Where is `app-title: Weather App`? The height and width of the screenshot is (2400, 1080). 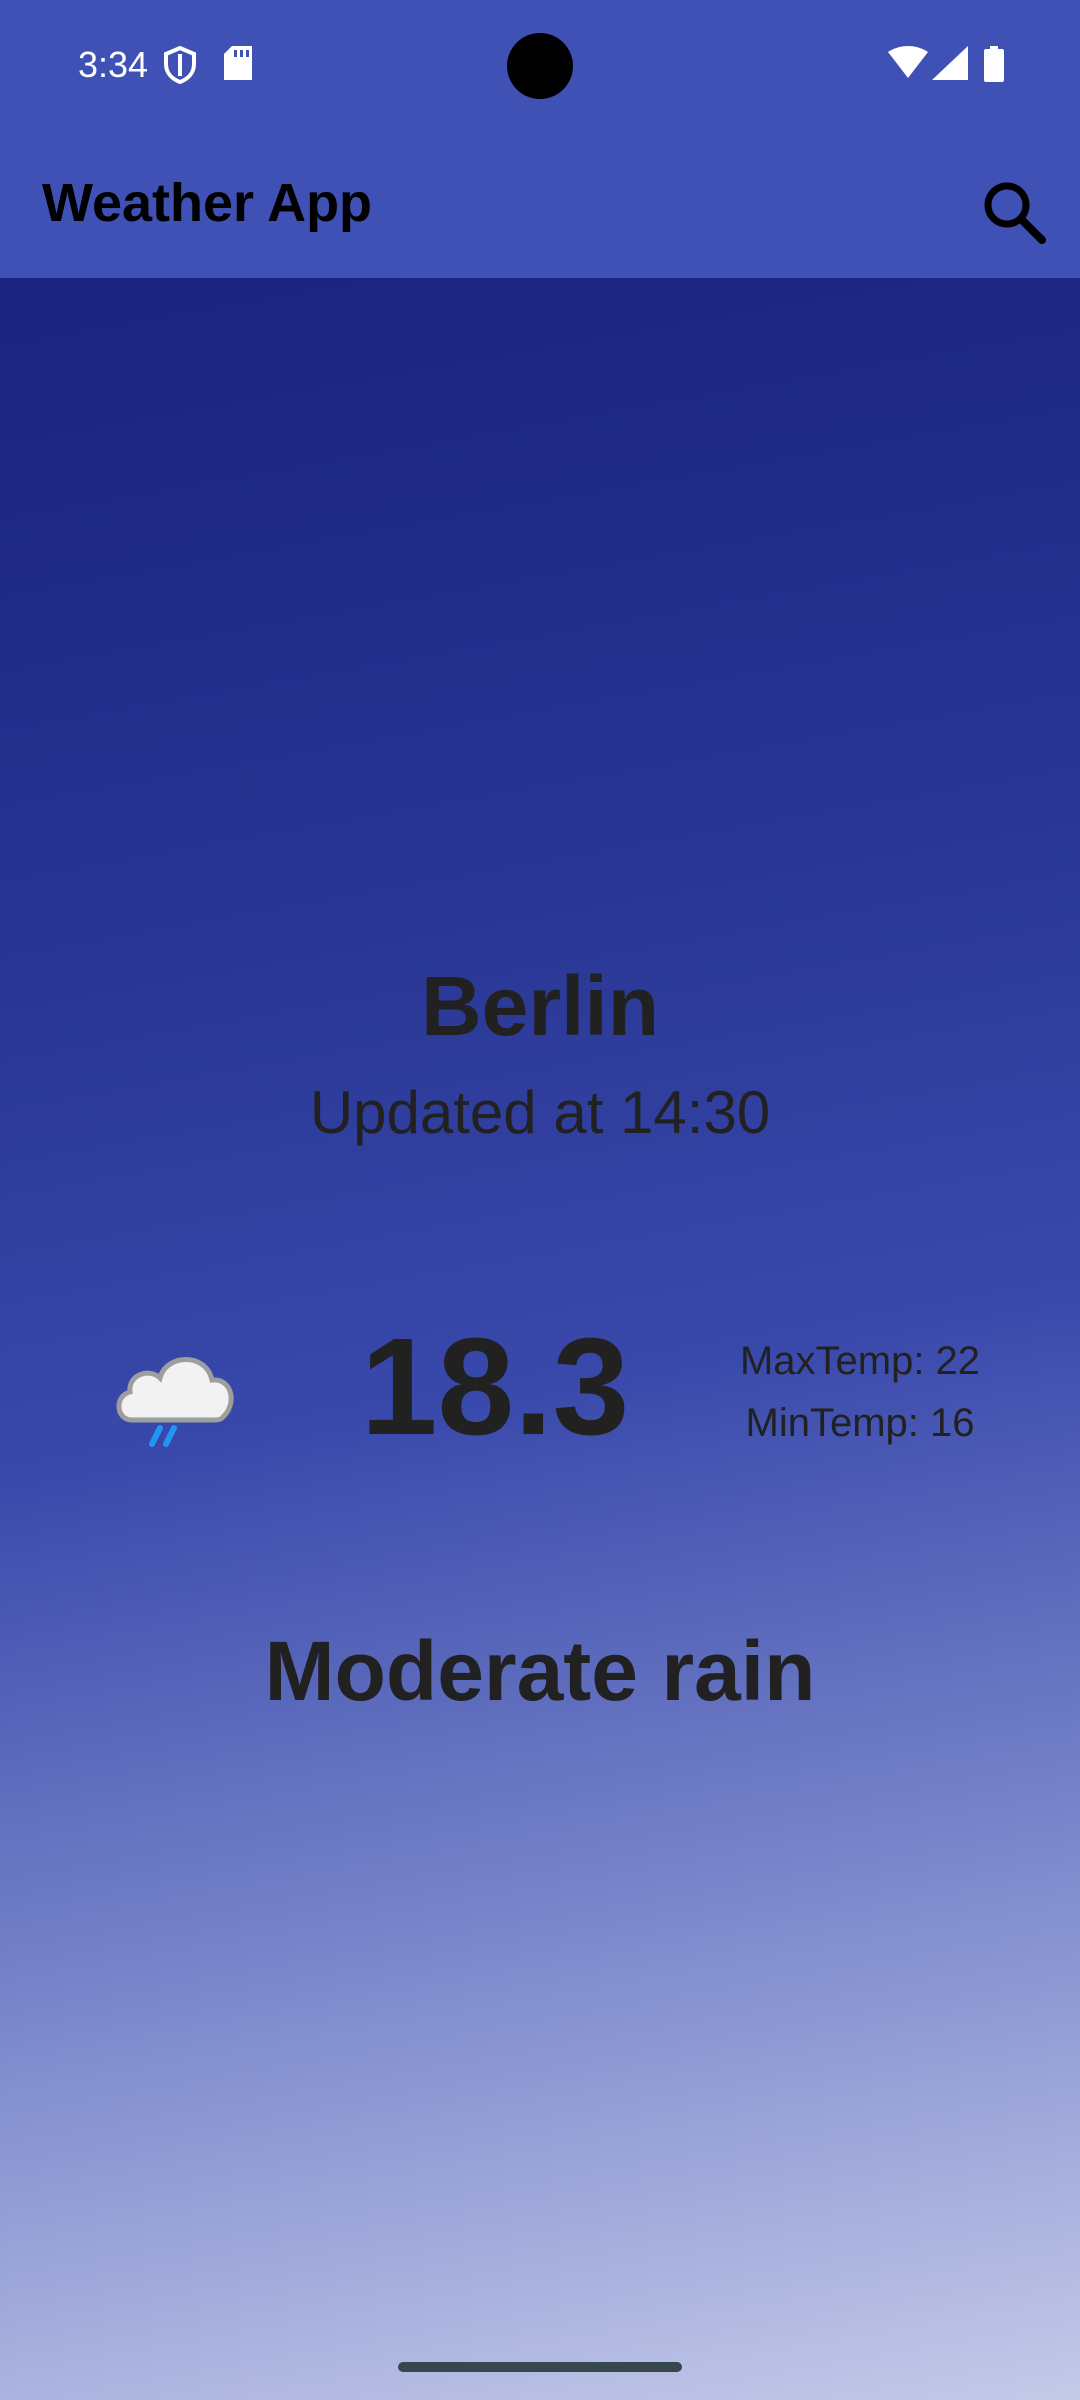 app-title: Weather App is located at coordinates (207, 203).